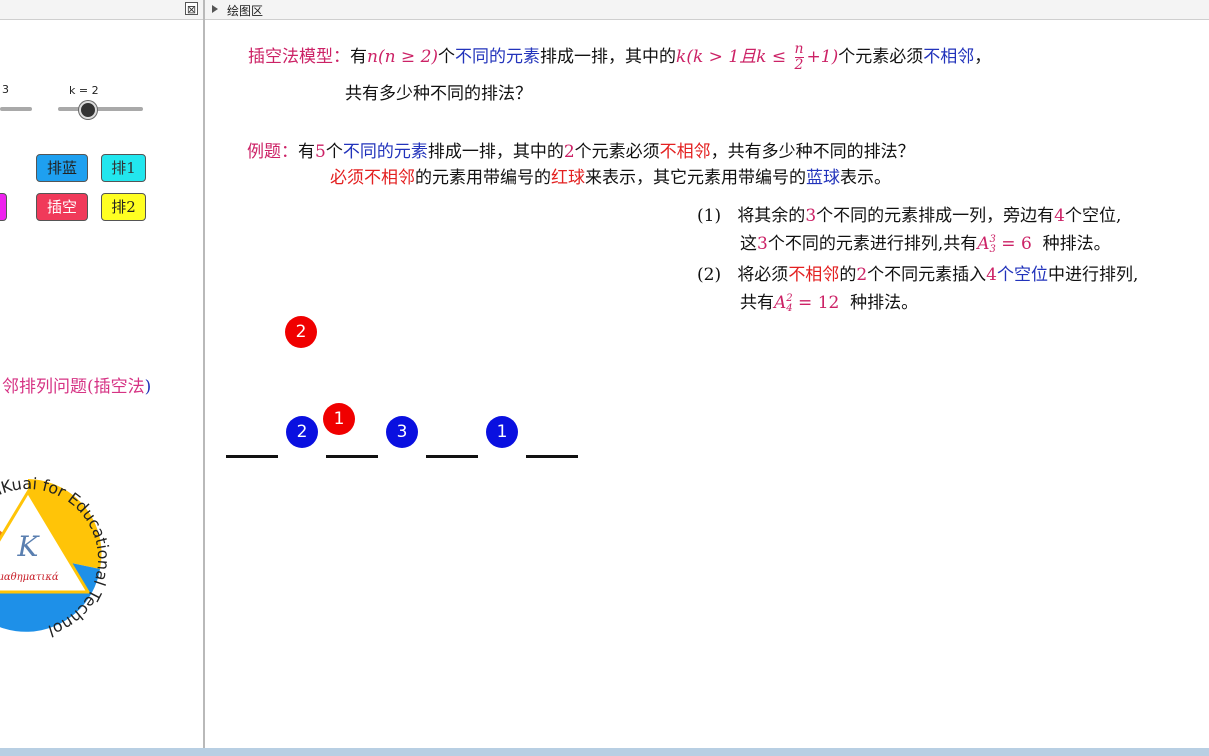 This screenshot has width=1209, height=756. I want to click on example-l2-f: 表示。, so click(865, 178).